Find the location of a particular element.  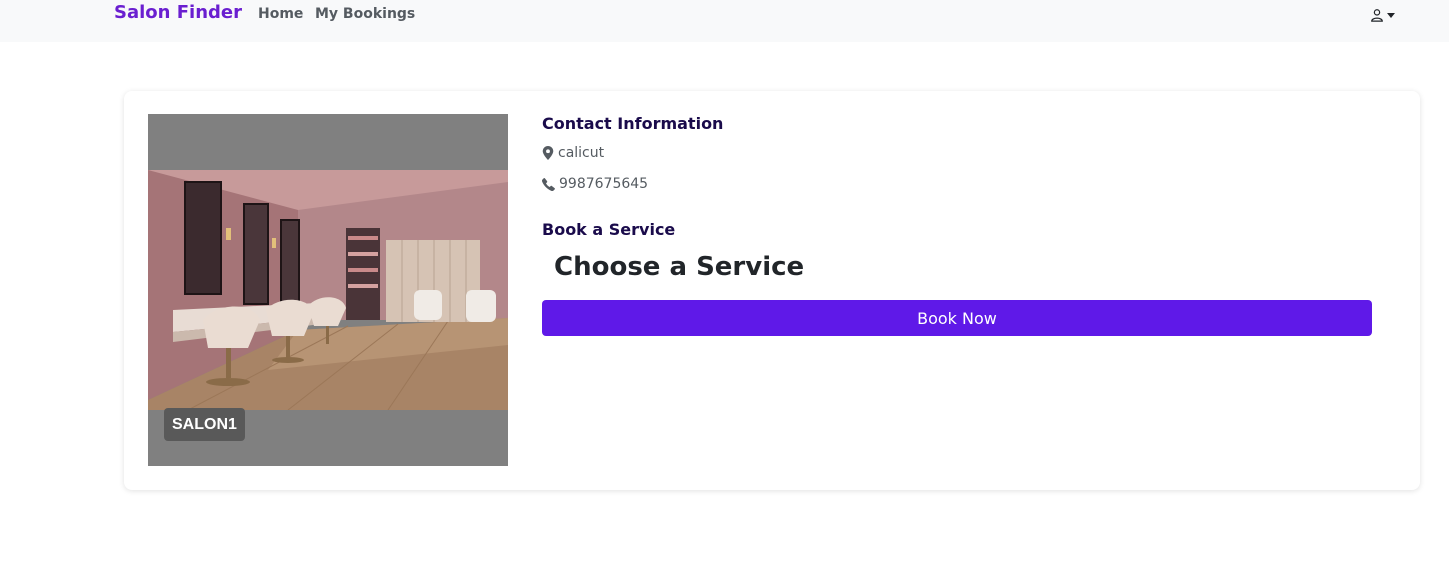

navbar: Salon Finder Home My Bookings is located at coordinates (724, 21).